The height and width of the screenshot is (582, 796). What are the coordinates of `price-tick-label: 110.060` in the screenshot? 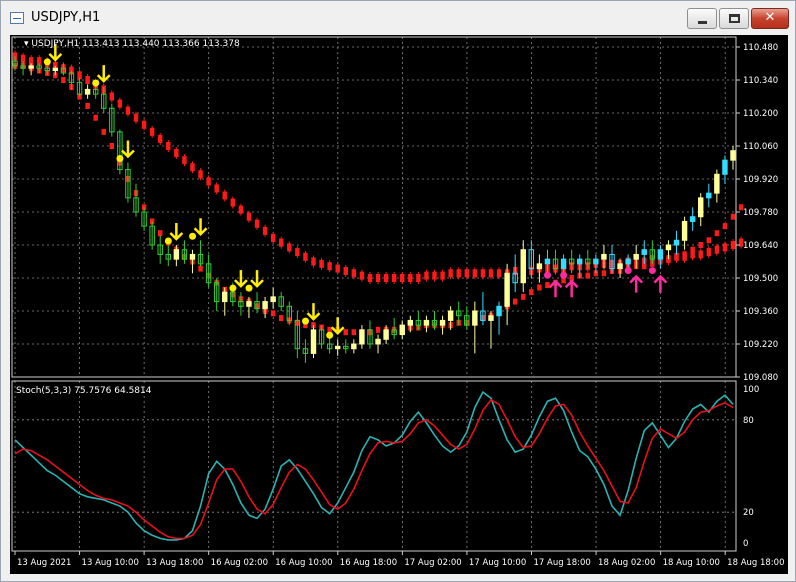 It's located at (760, 147).